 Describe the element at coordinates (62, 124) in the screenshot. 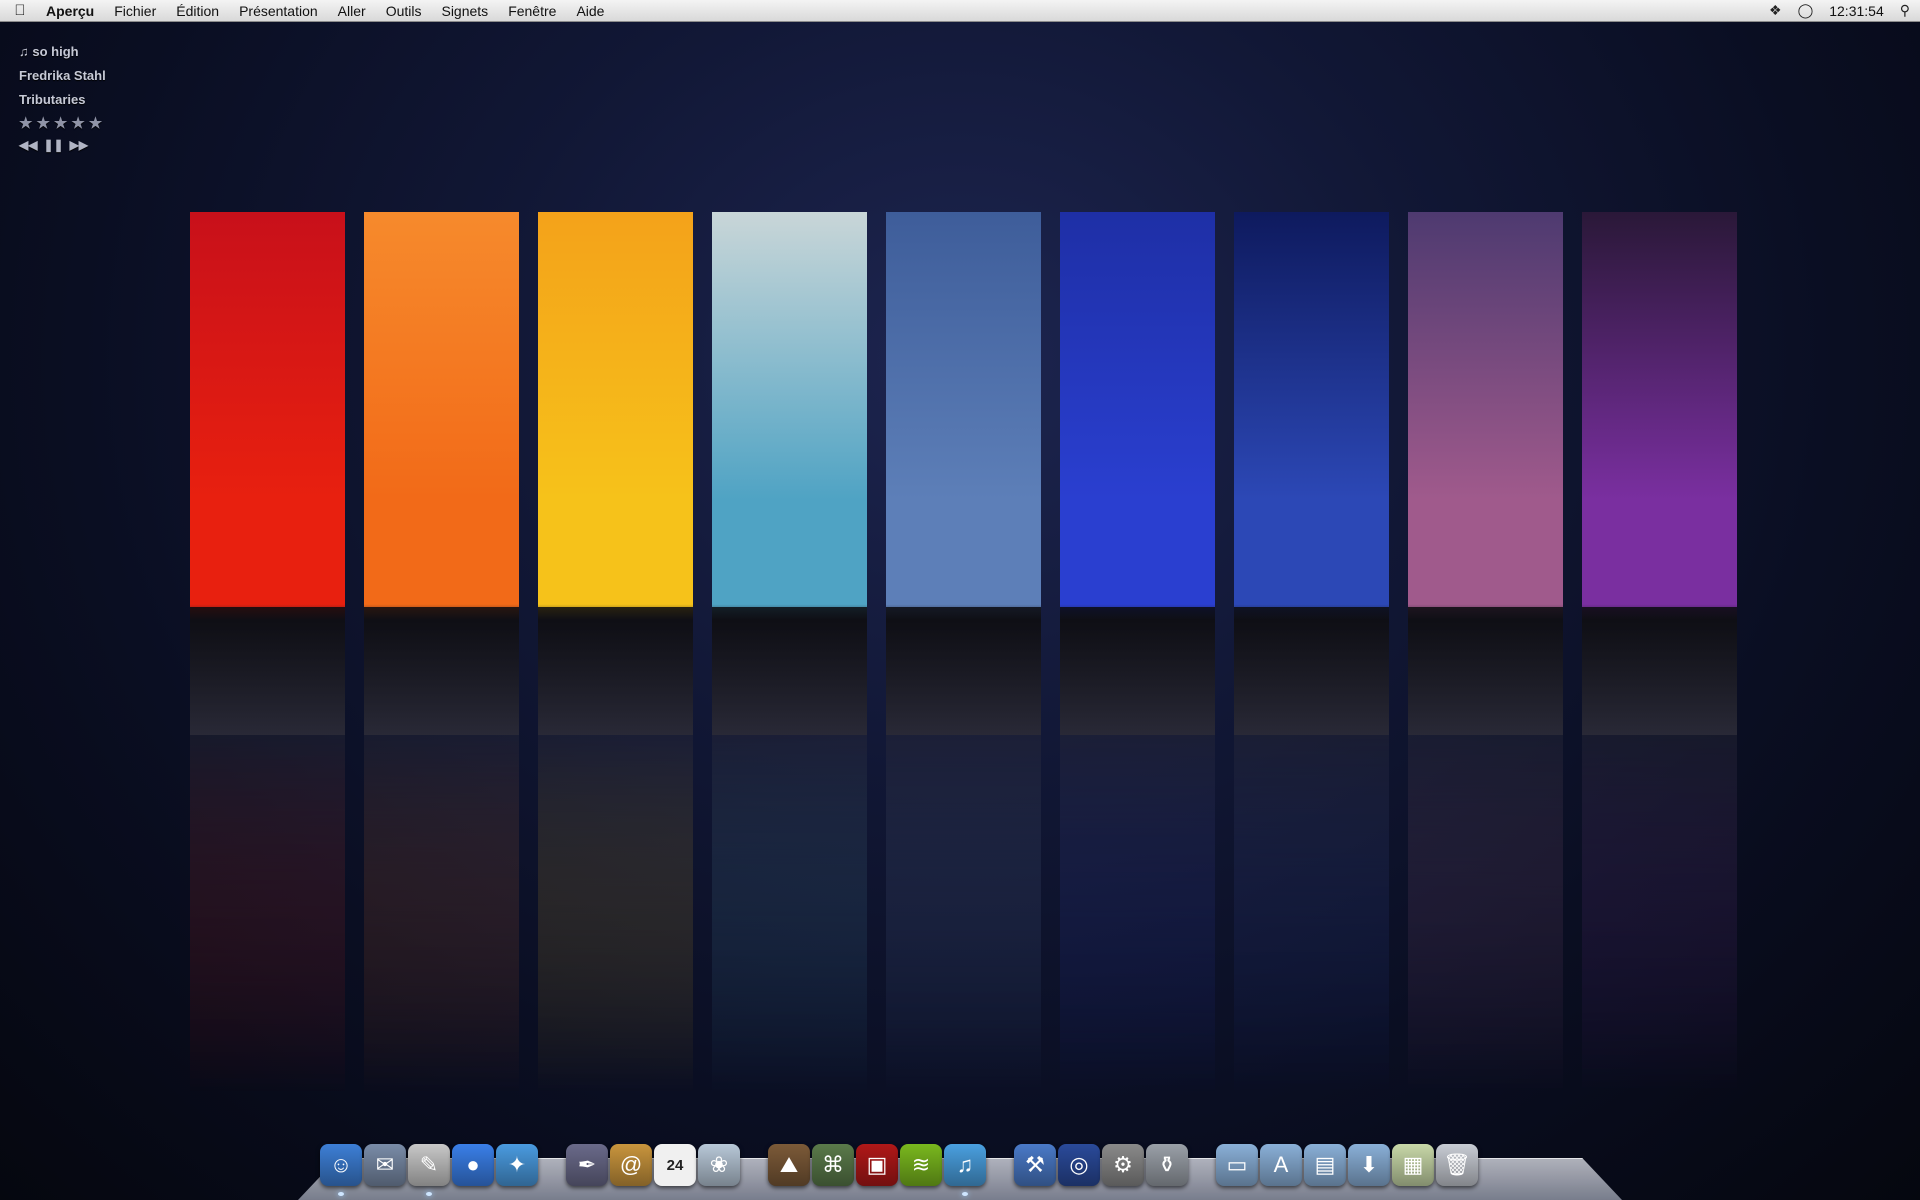

I see `rating-stars: ★★★★★` at that location.